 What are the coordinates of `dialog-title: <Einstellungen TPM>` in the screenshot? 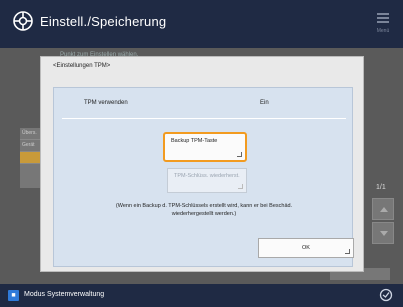 It's located at (82, 66).